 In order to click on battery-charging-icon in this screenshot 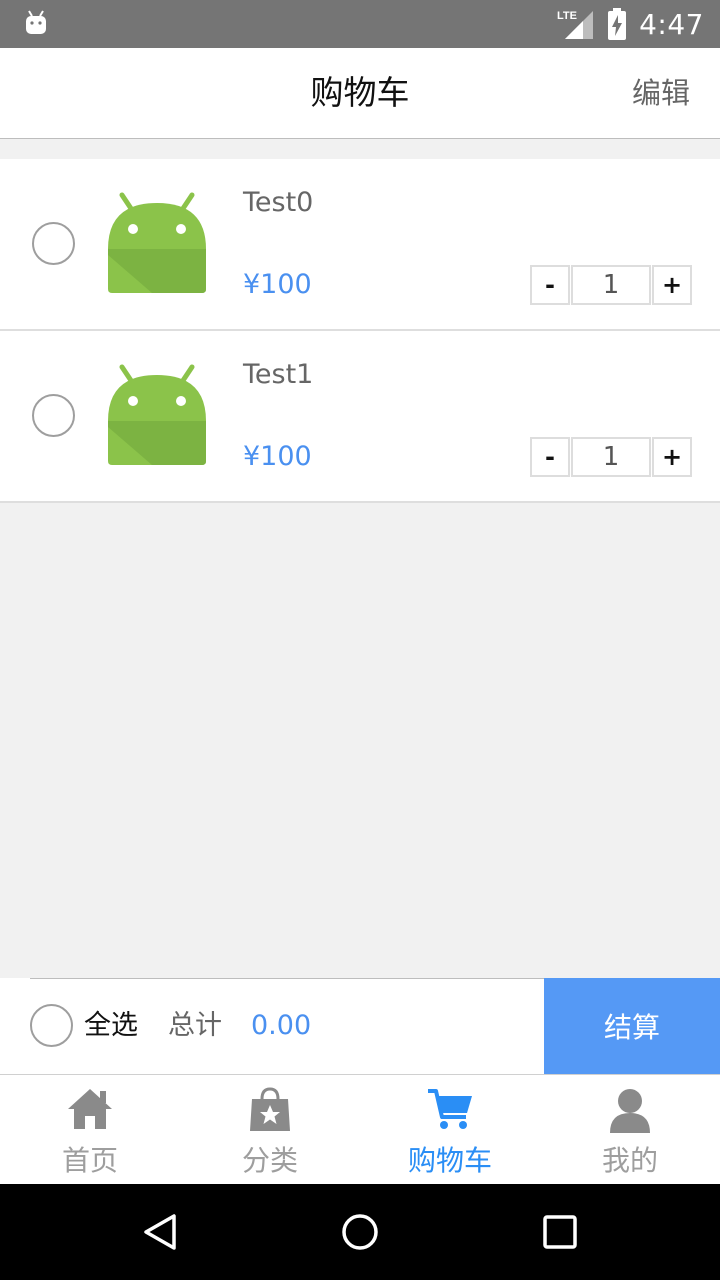, I will do `click(617, 24)`.